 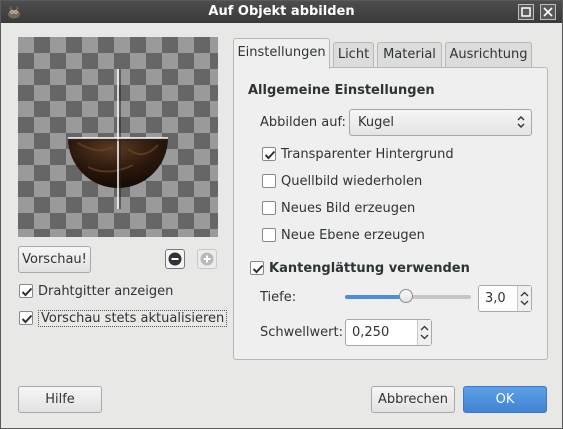 What do you see at coordinates (352, 181) in the screenshot?
I see `tile-source-label: Quellbild wiederholen` at bounding box center [352, 181].